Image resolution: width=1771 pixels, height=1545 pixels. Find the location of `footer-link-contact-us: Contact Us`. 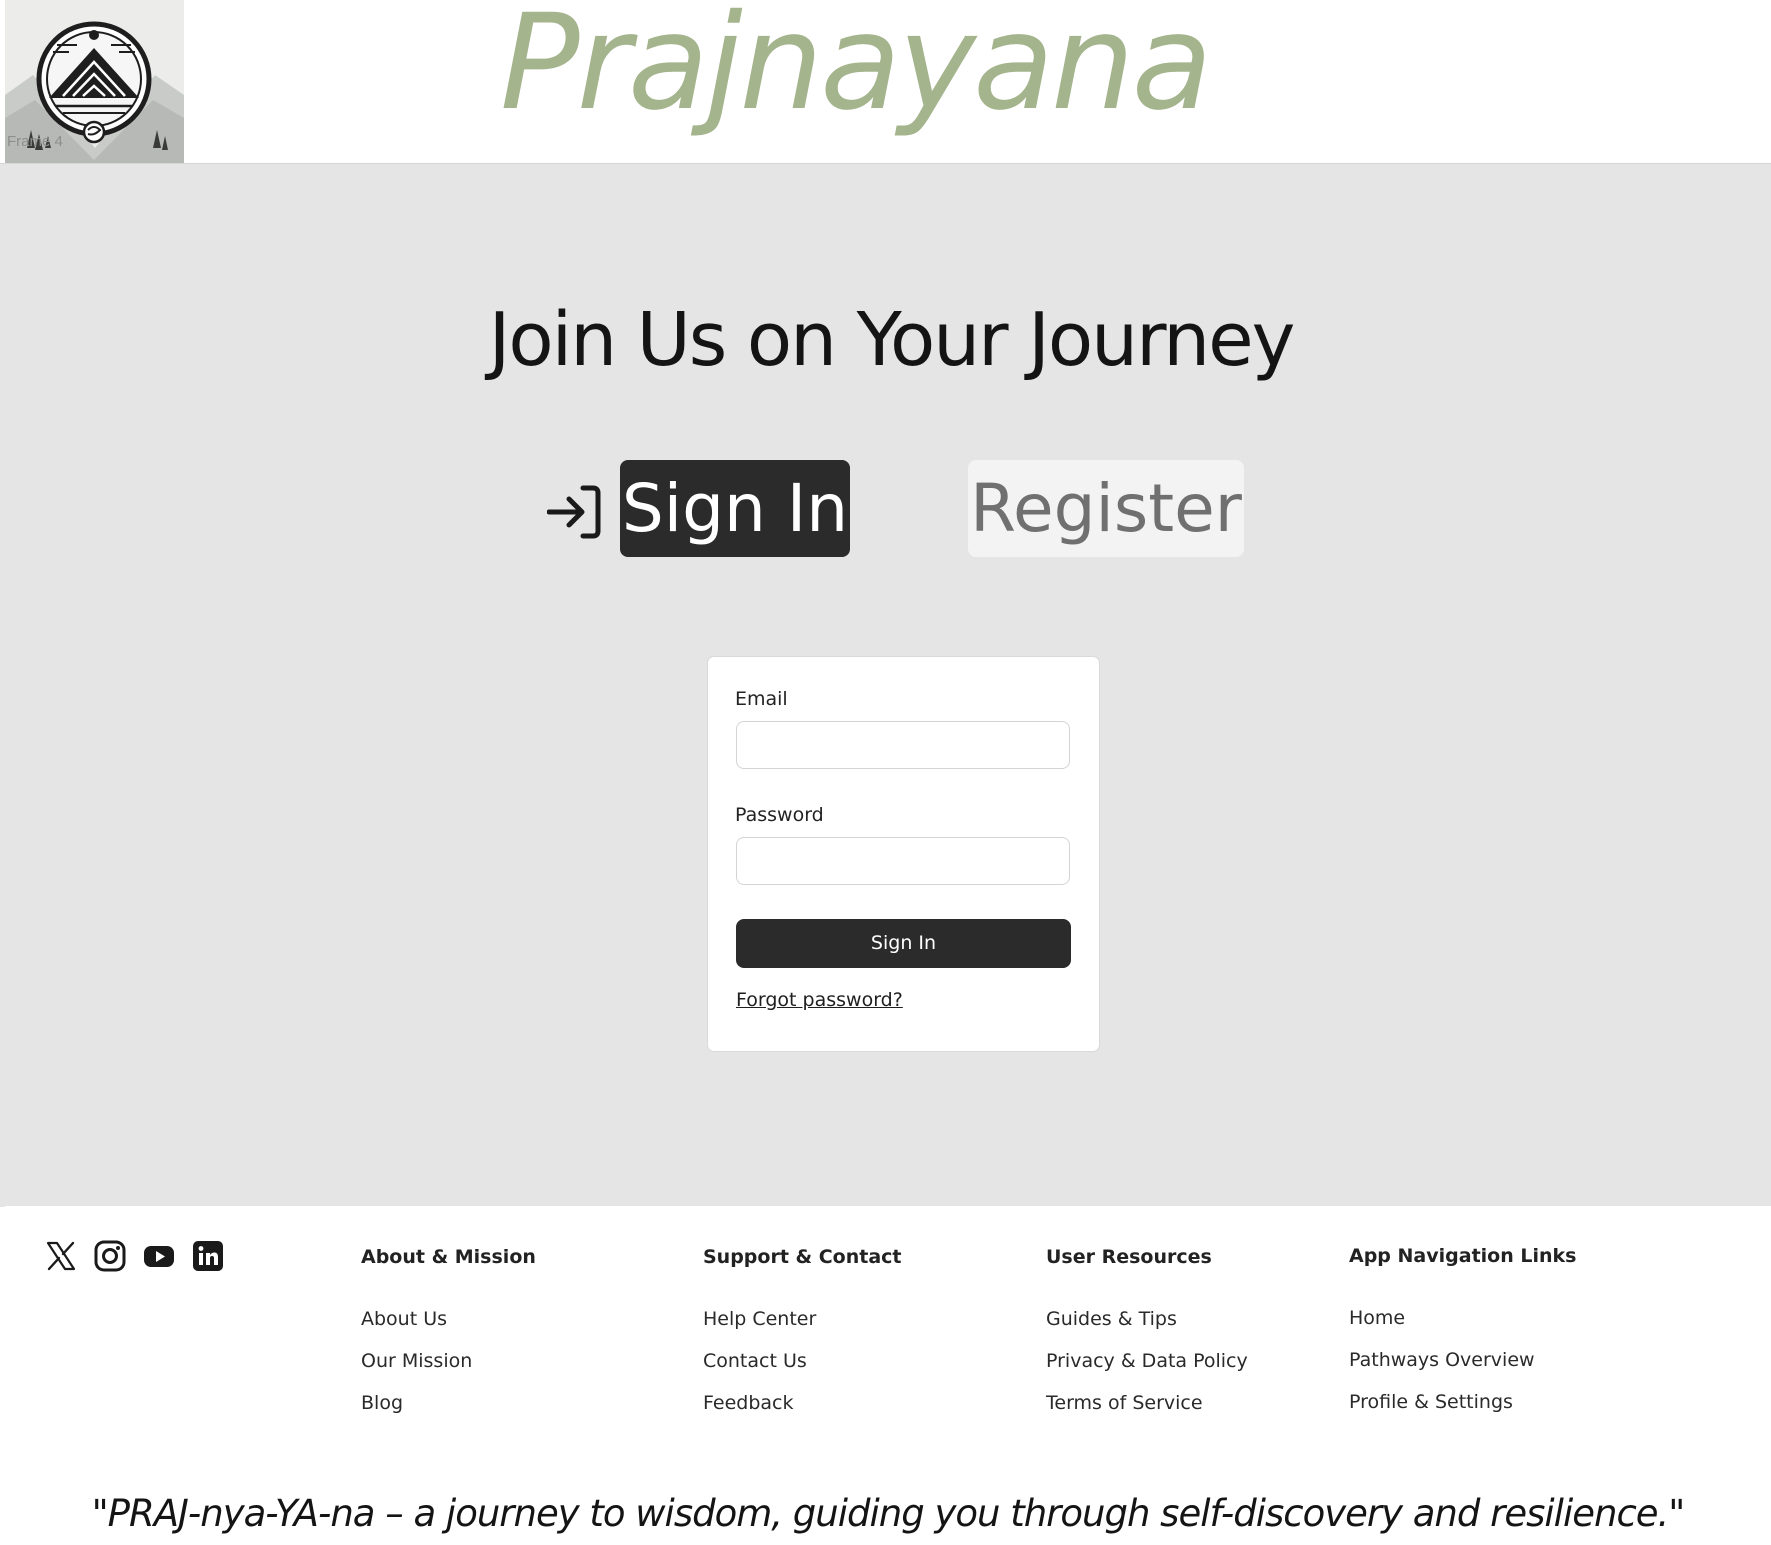

footer-link-contact-us: Contact Us is located at coordinates (755, 1361).